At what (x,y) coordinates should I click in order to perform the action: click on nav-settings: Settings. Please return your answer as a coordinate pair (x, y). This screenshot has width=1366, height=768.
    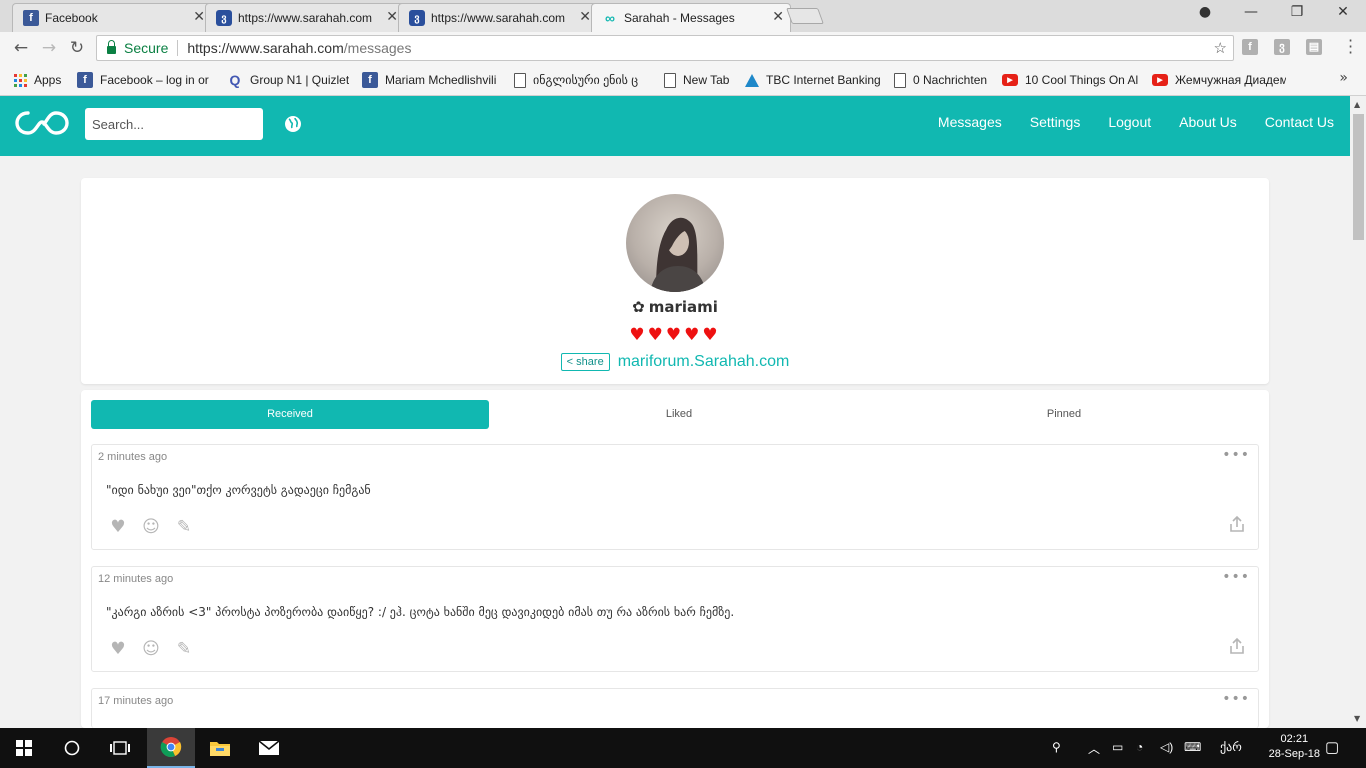
    Looking at the image, I should click on (1055, 122).